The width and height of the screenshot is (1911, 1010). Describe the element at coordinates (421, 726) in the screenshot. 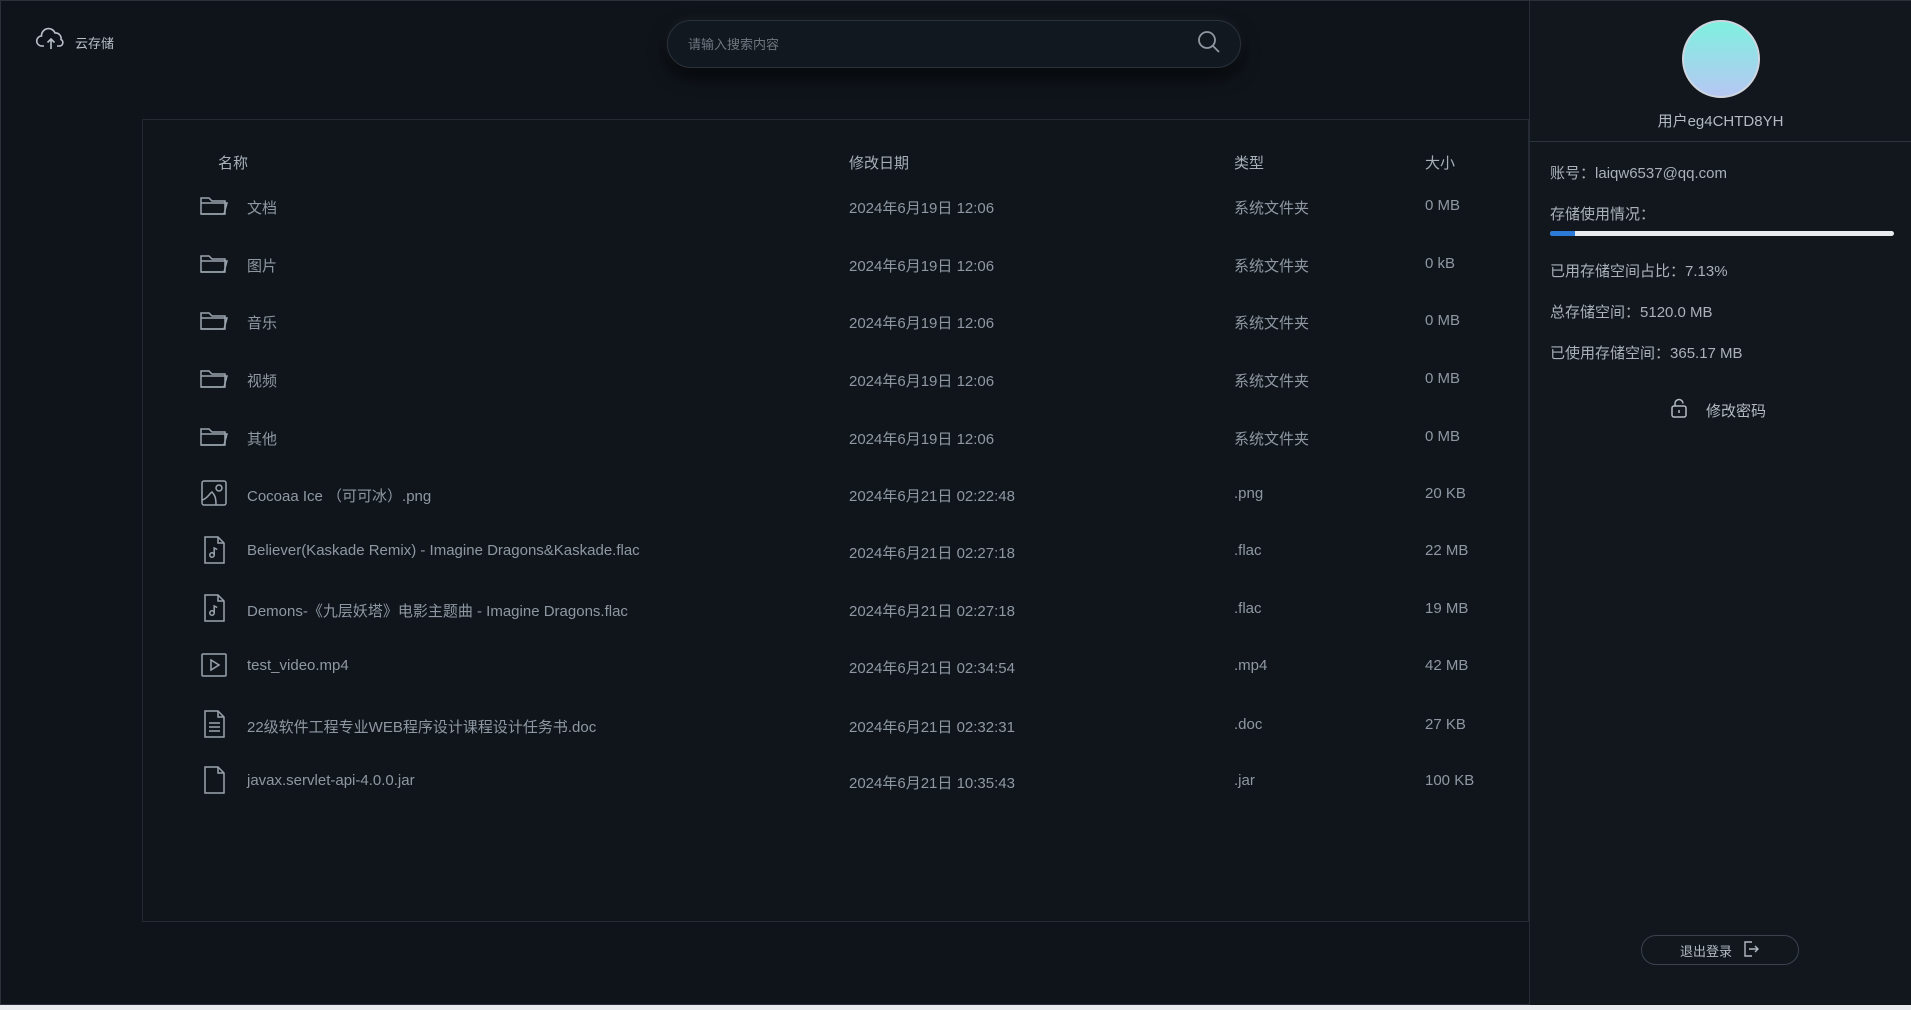

I see `row-name: 22级软件工程专业WEB程序设计课程设计任务书.doc` at that location.